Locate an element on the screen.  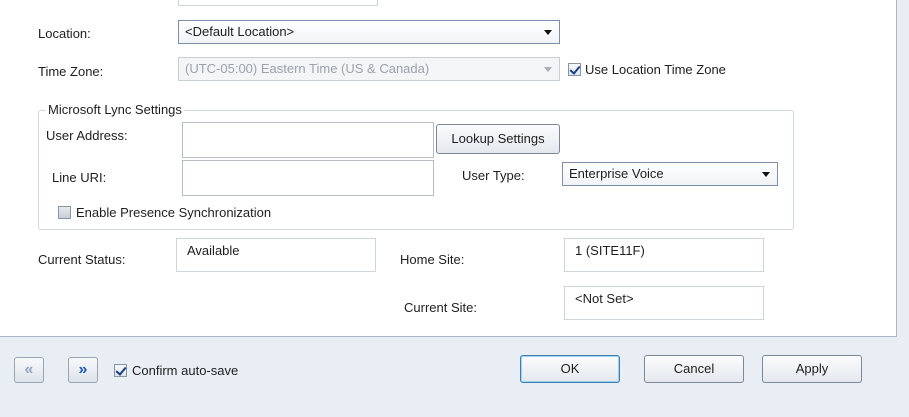
use-location-time-zone-checkbox is located at coordinates (574, 69).